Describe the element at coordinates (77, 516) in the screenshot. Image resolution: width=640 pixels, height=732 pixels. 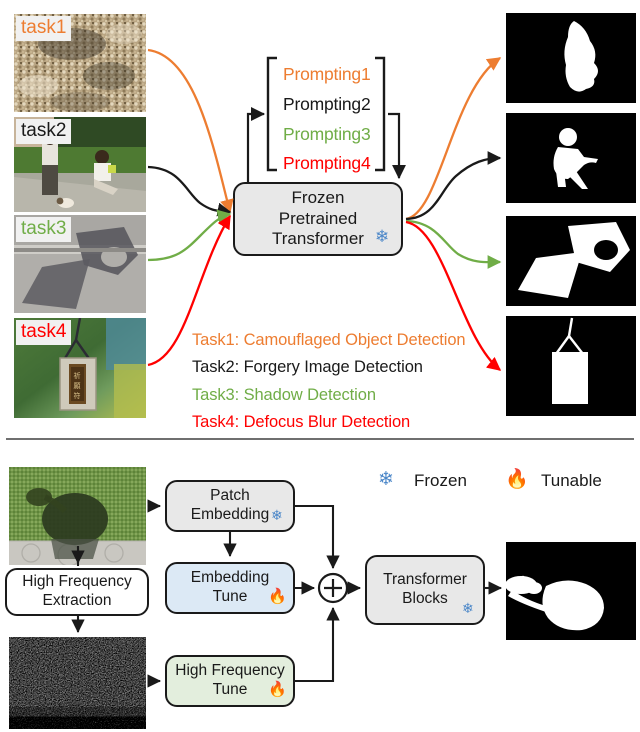
I see `bottom-input-image` at that location.